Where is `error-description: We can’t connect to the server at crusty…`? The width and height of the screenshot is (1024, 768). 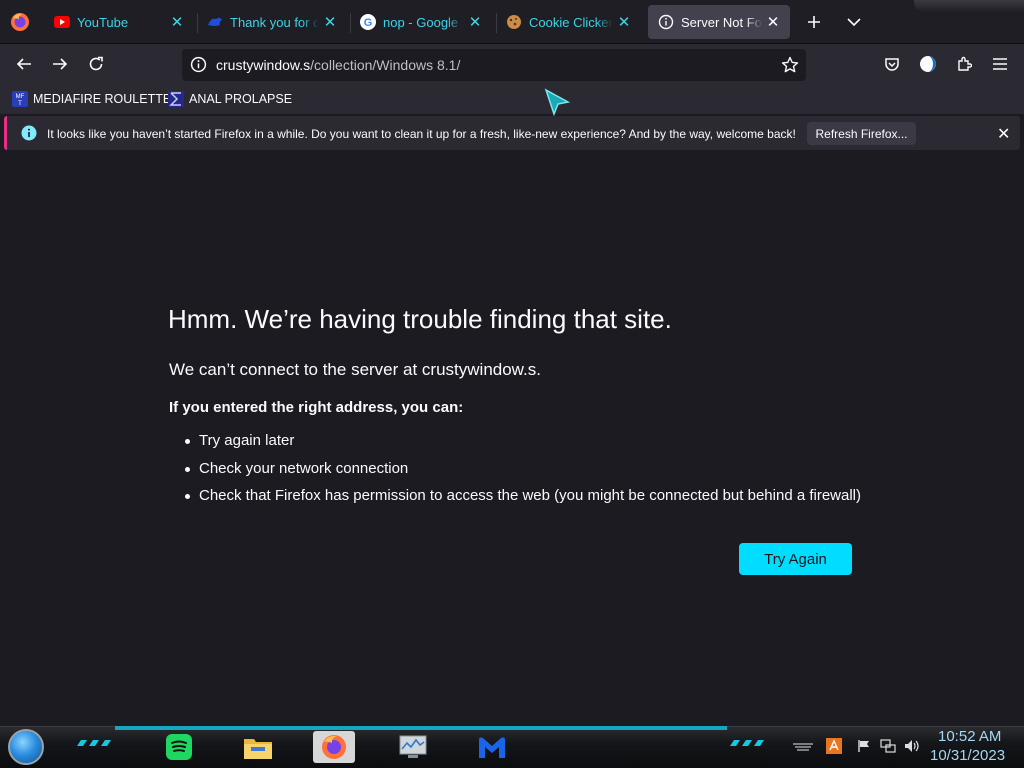 error-description: We can’t connect to the server at crusty… is located at coordinates (355, 369).